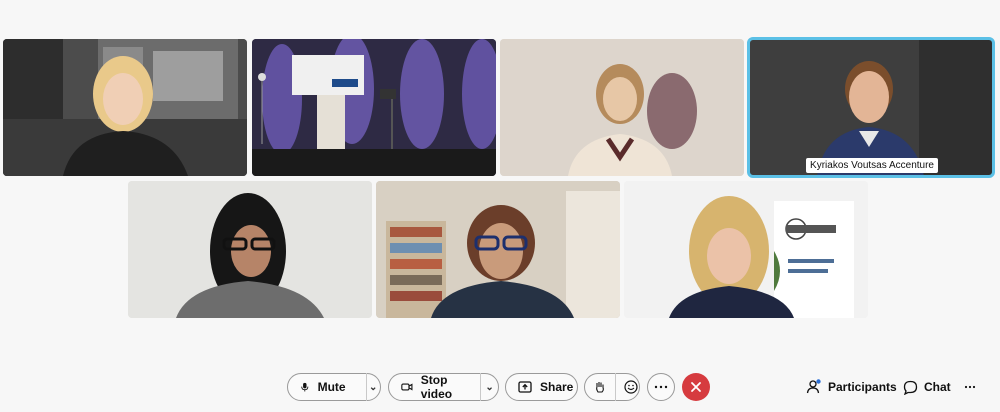  I want to click on divider, so click(615, 387).